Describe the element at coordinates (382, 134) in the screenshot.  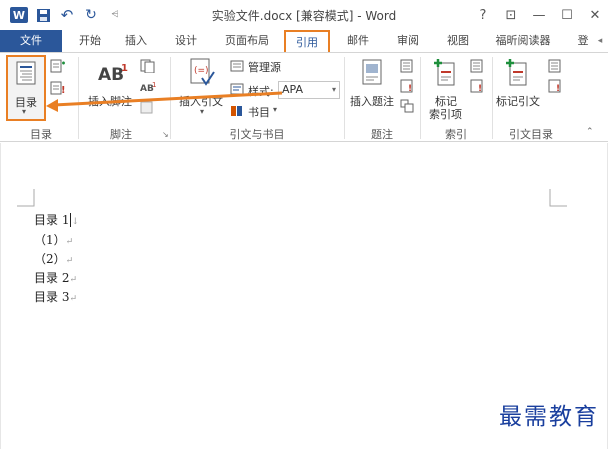
I see `group-label-captions: 题注` at that location.